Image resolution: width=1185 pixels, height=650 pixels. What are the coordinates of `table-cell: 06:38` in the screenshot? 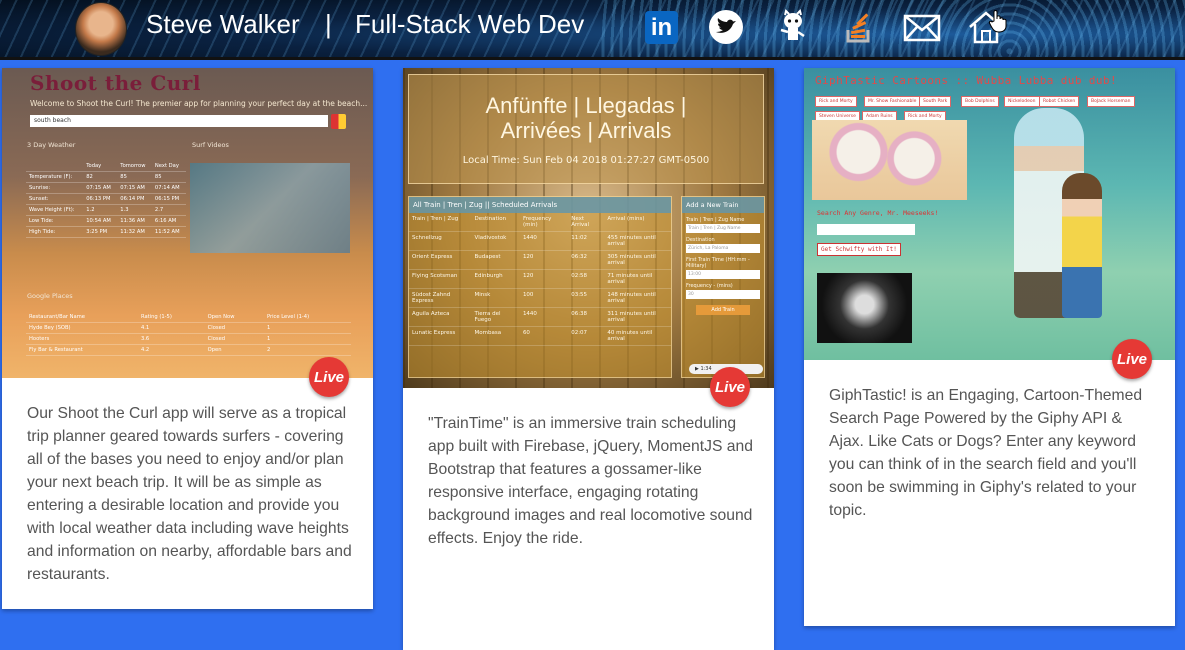 It's located at (586, 317).